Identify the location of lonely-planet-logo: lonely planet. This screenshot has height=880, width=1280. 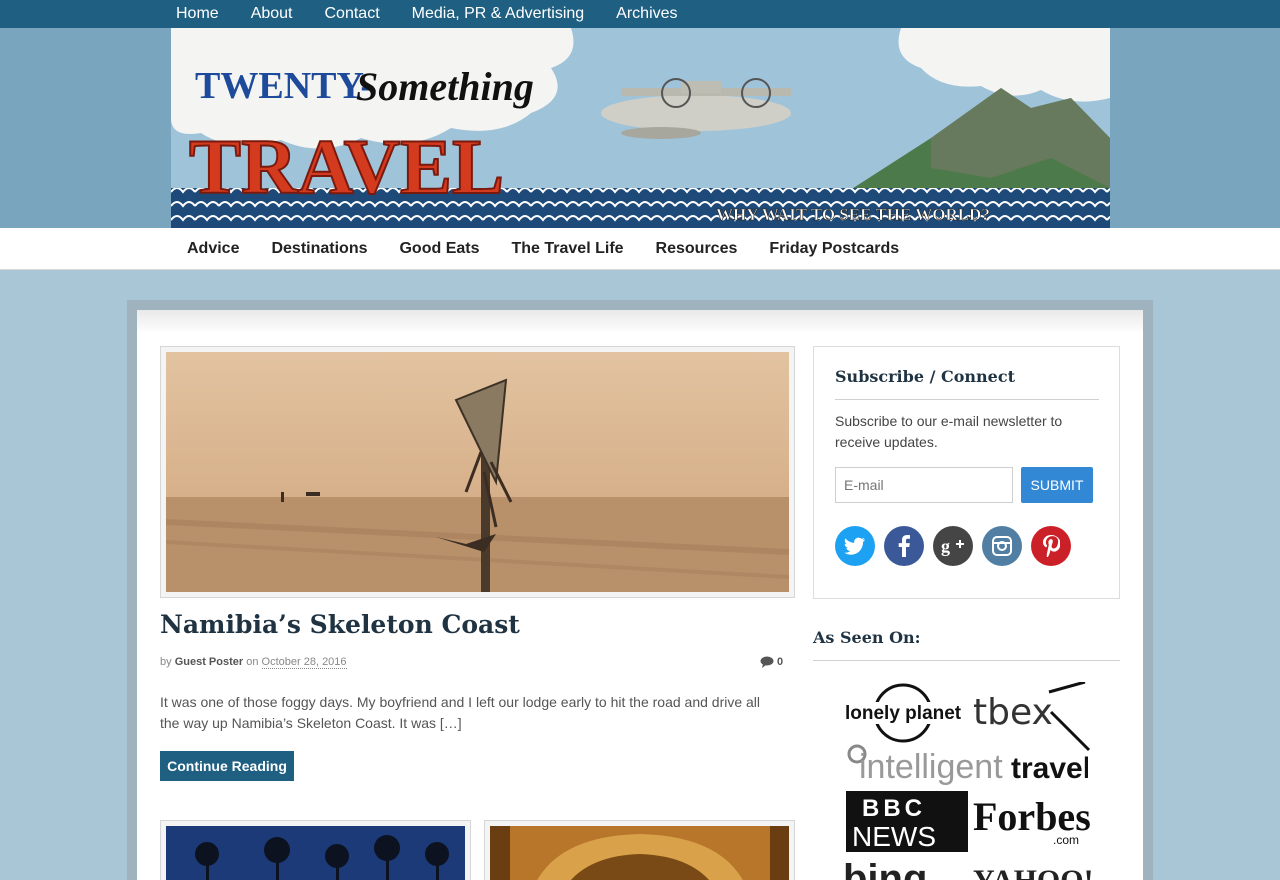
(903, 713).